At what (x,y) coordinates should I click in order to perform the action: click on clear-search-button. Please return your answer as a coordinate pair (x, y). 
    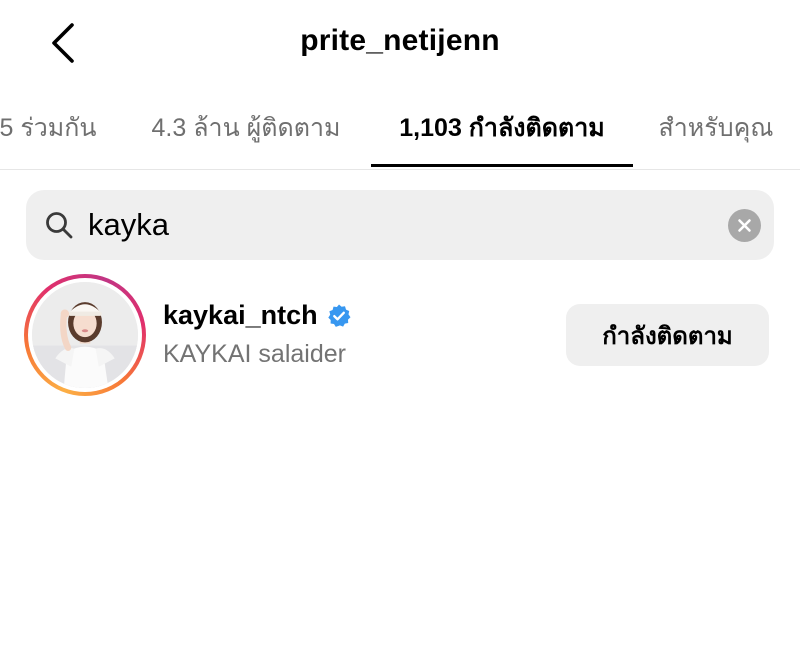
    Looking at the image, I should click on (744, 225).